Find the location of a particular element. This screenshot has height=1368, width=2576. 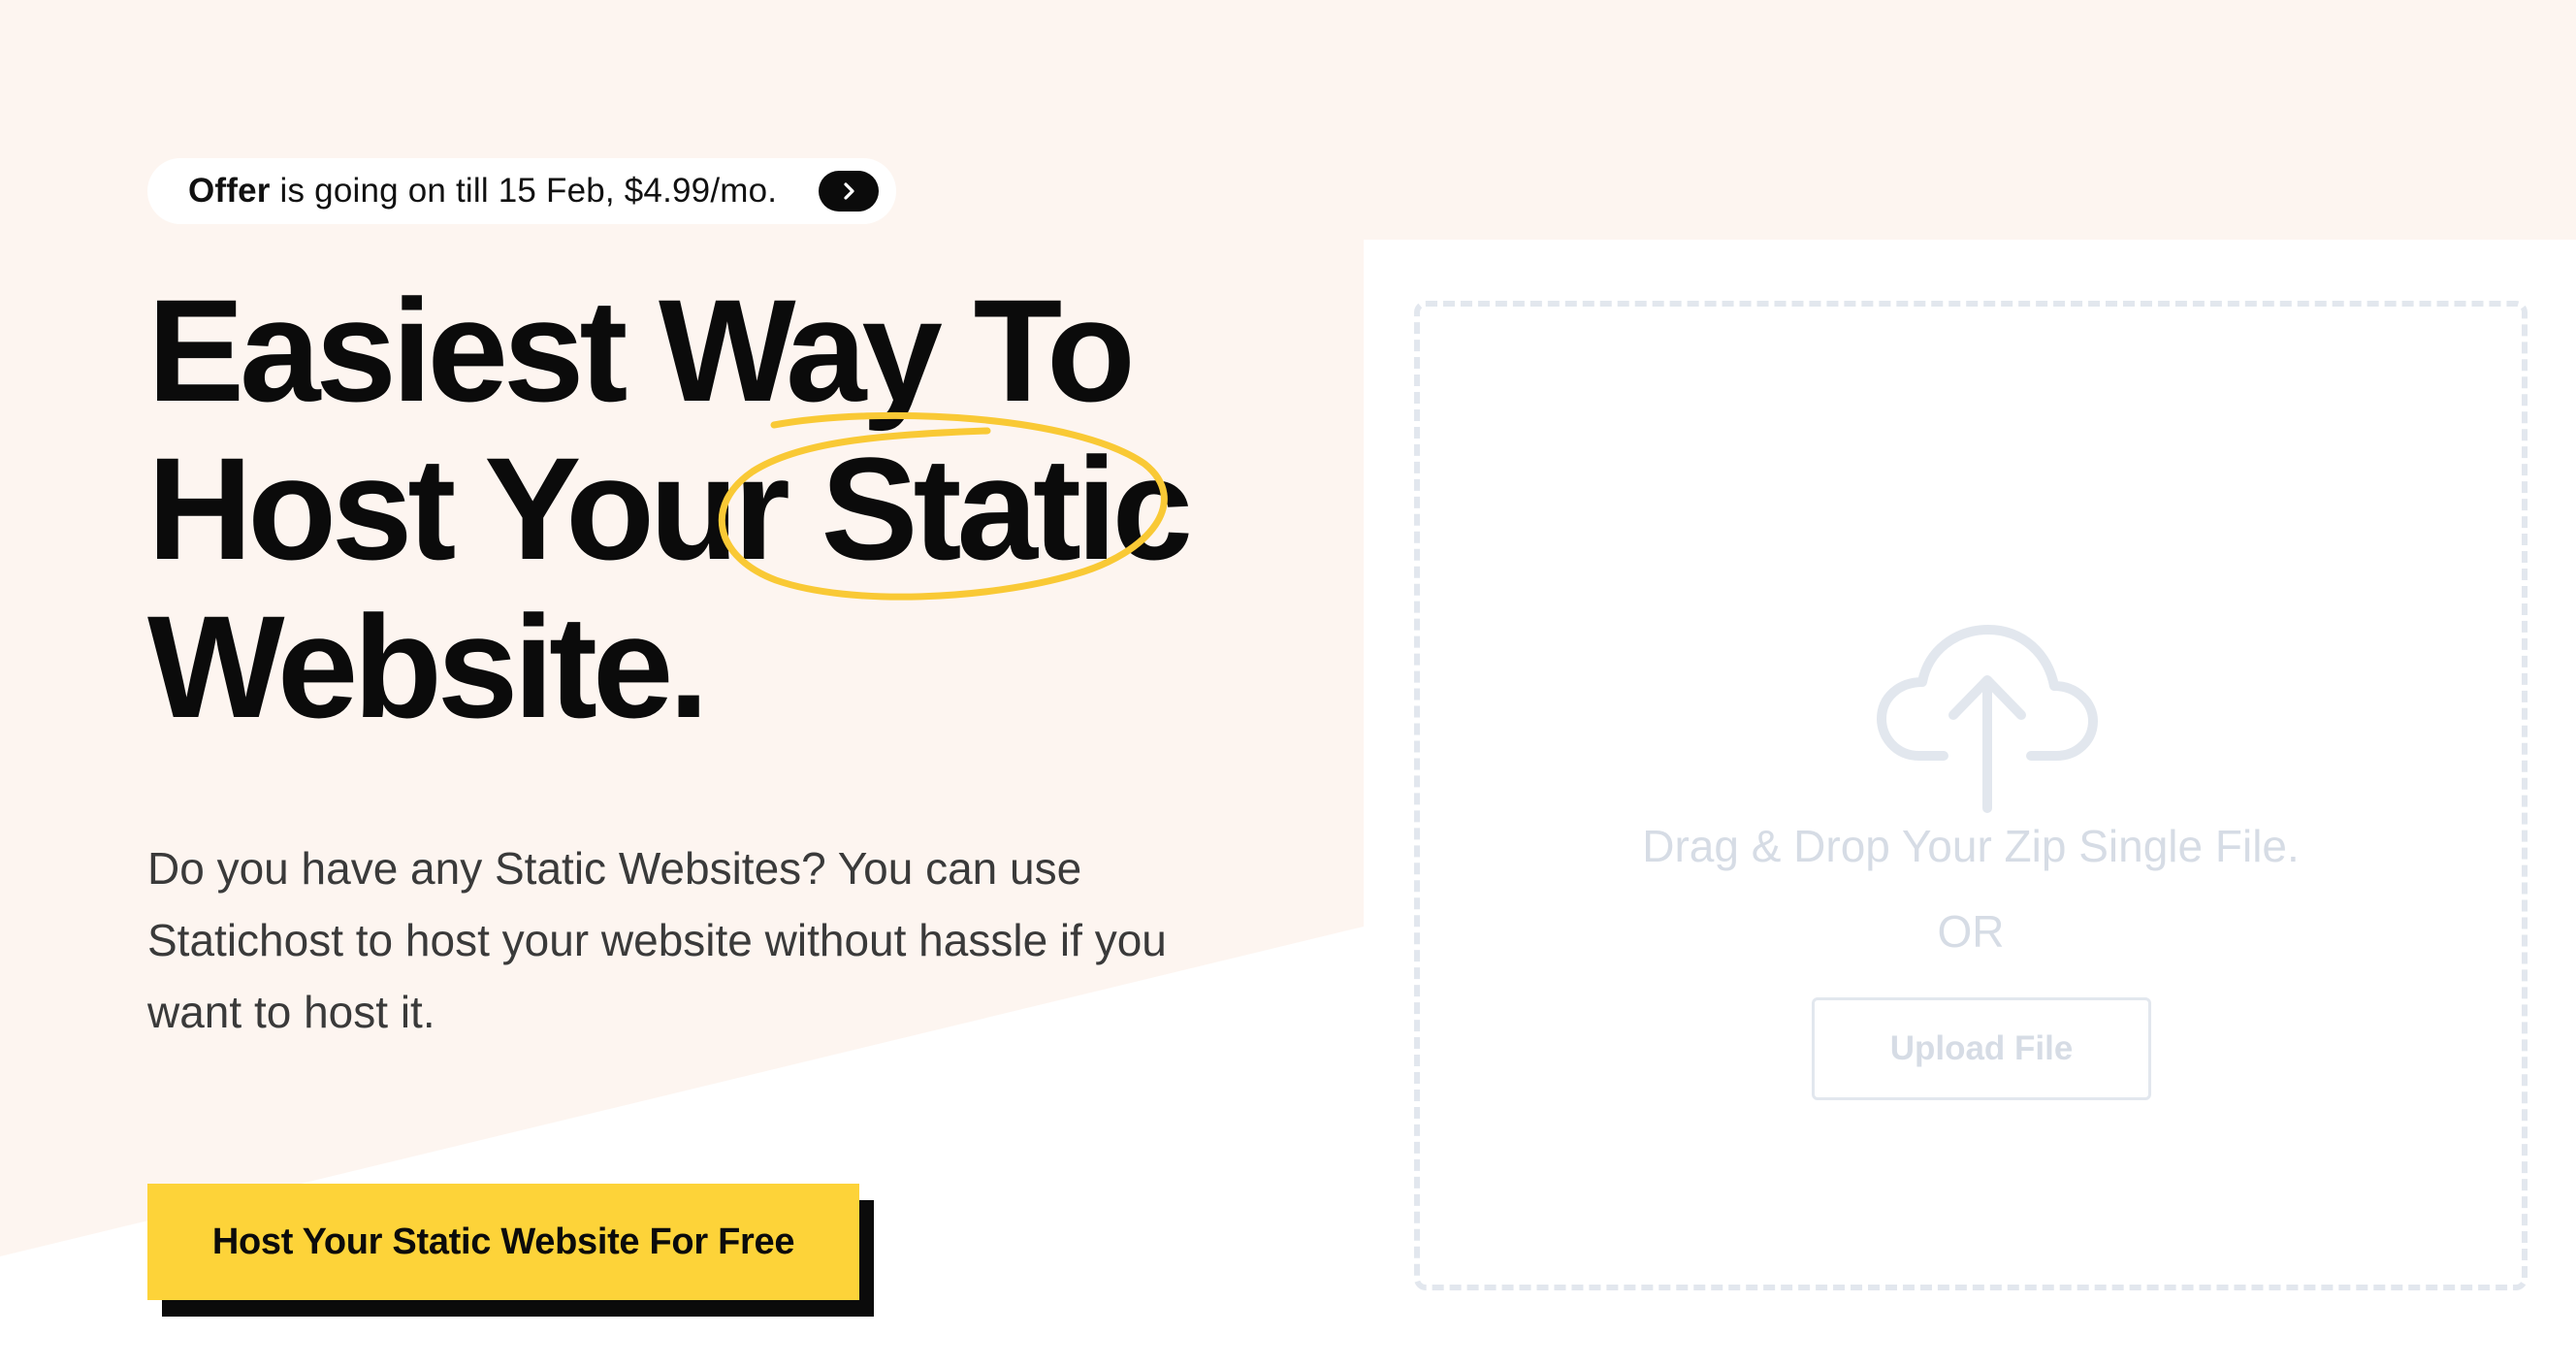

chevron-right-icon is located at coordinates (849, 191).